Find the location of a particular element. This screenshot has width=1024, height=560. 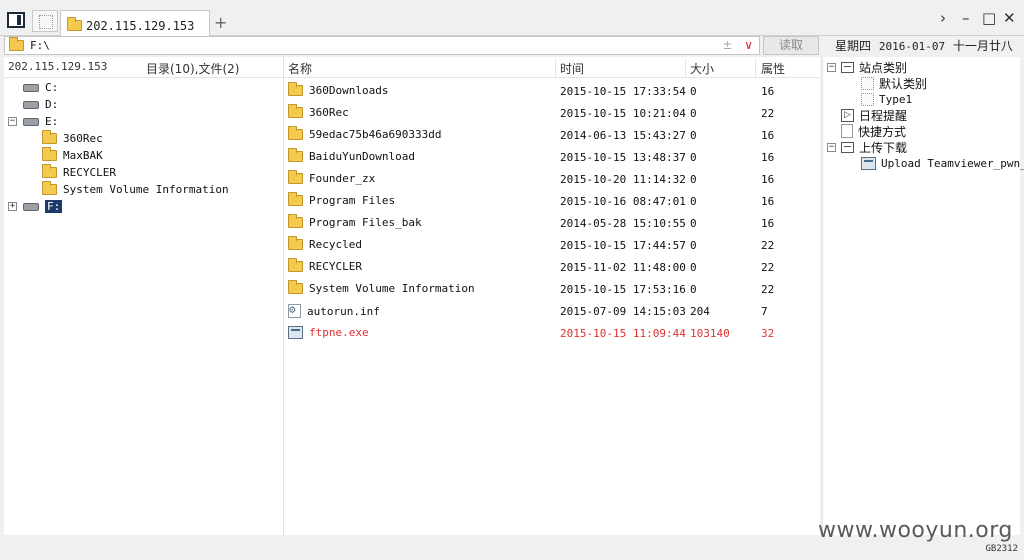

file-time-cell: 2015-10-20 11:14:32 is located at coordinates (623, 179).